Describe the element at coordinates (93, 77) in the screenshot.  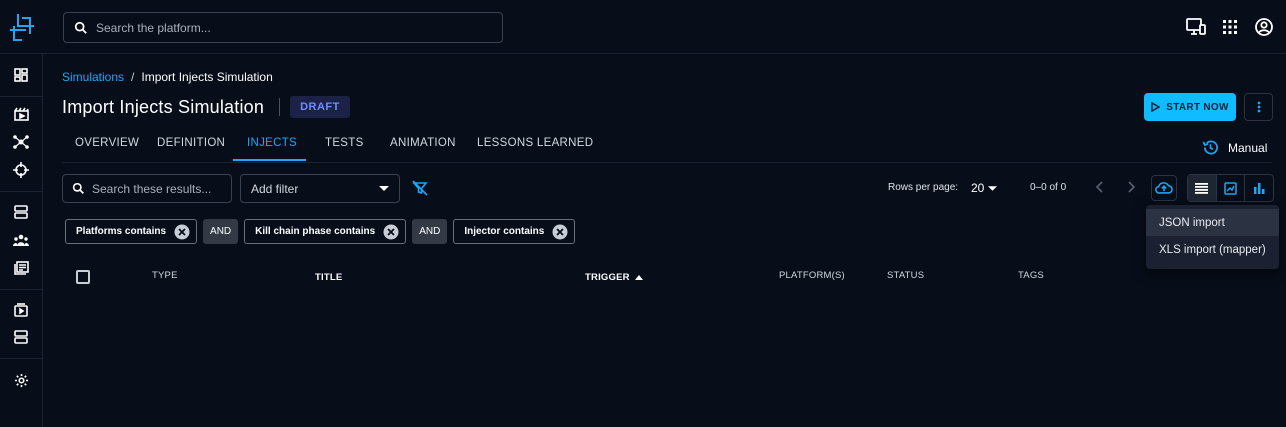
I see `breadcrumb-simulations-link: Simulations` at that location.